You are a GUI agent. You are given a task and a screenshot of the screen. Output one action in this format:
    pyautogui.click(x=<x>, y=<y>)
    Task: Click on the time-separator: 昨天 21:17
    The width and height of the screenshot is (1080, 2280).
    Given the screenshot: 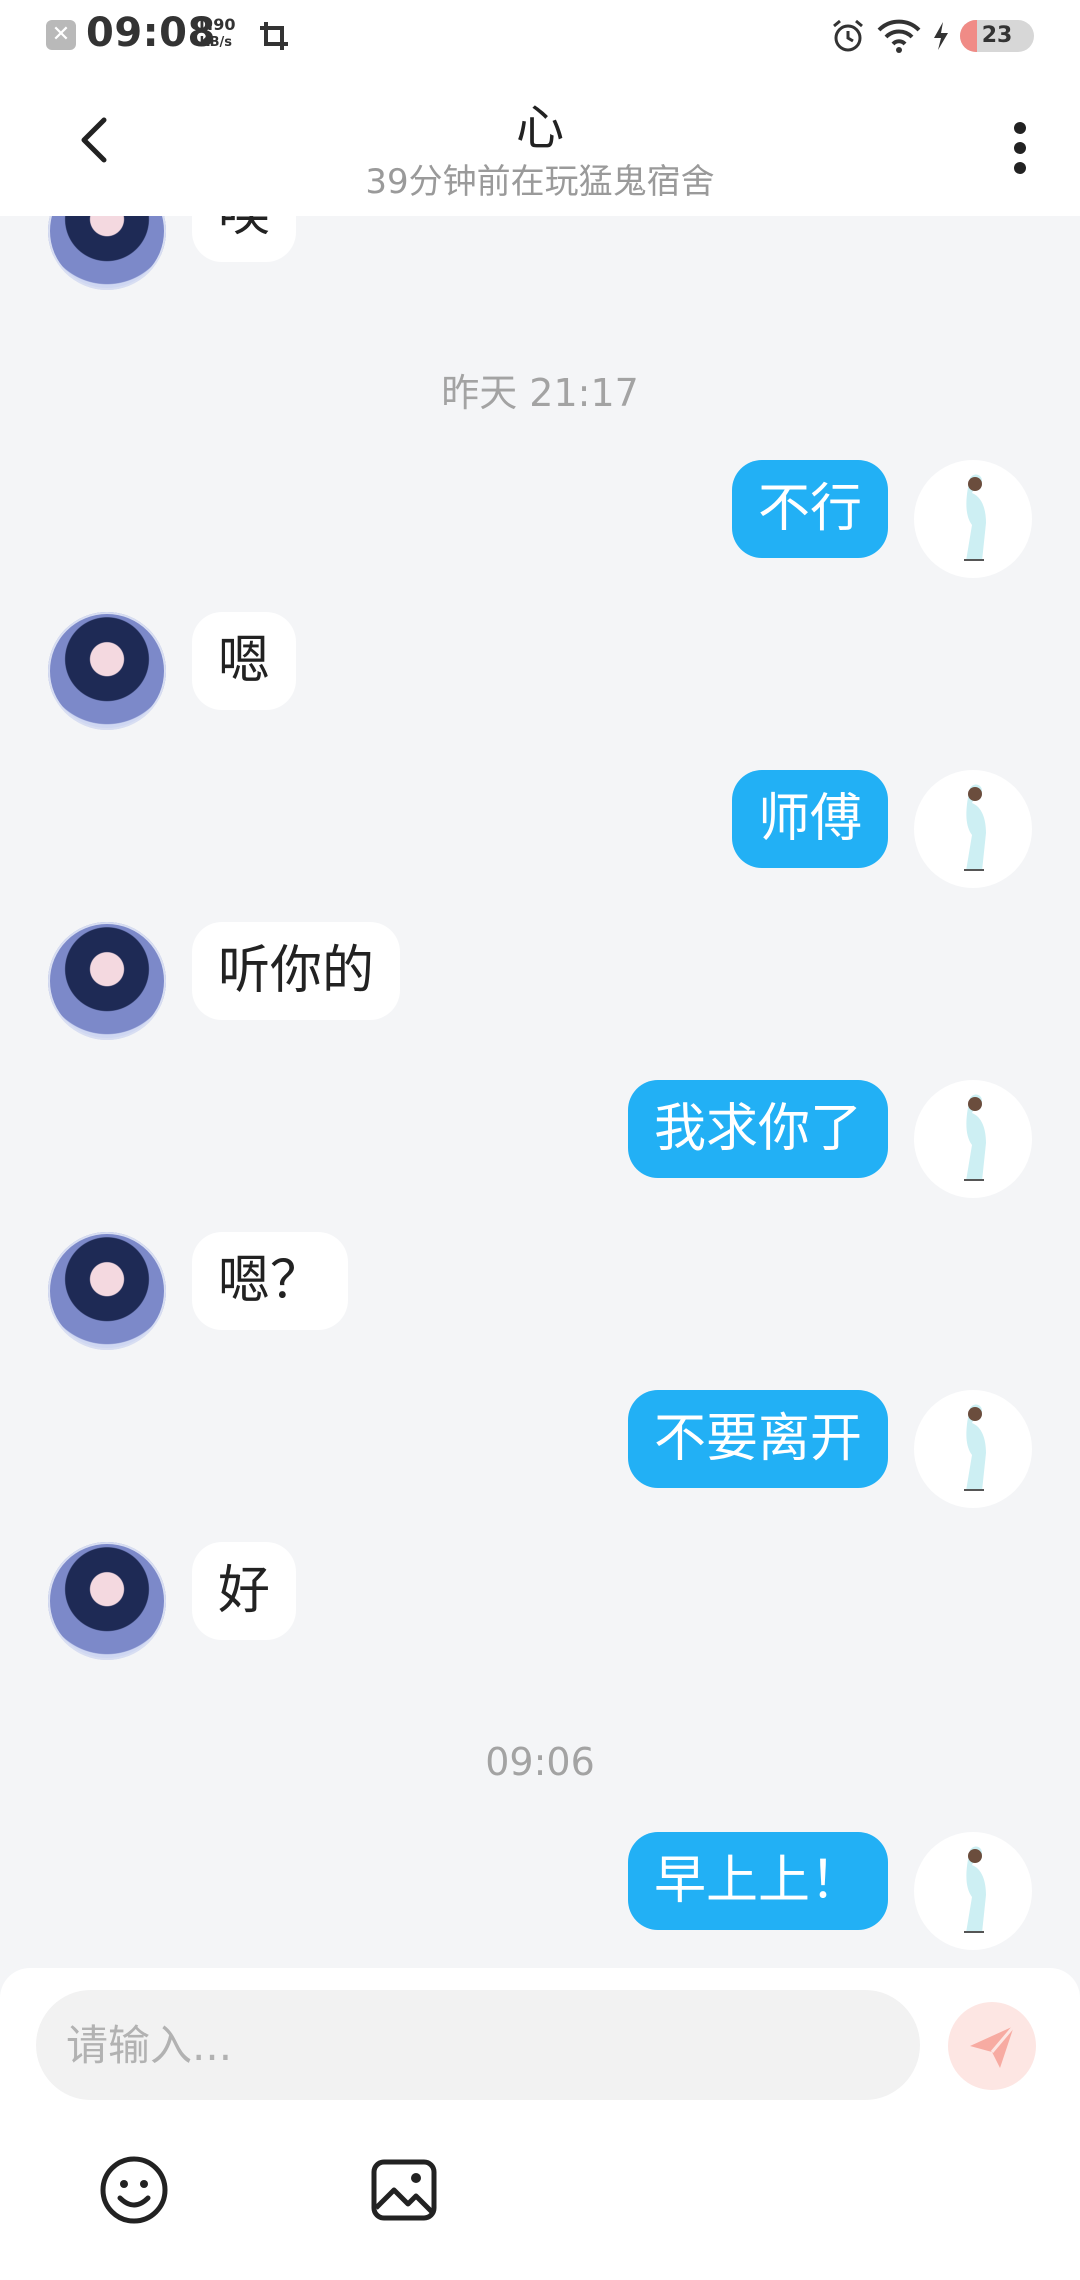 What is the action you would take?
    pyautogui.click(x=540, y=393)
    